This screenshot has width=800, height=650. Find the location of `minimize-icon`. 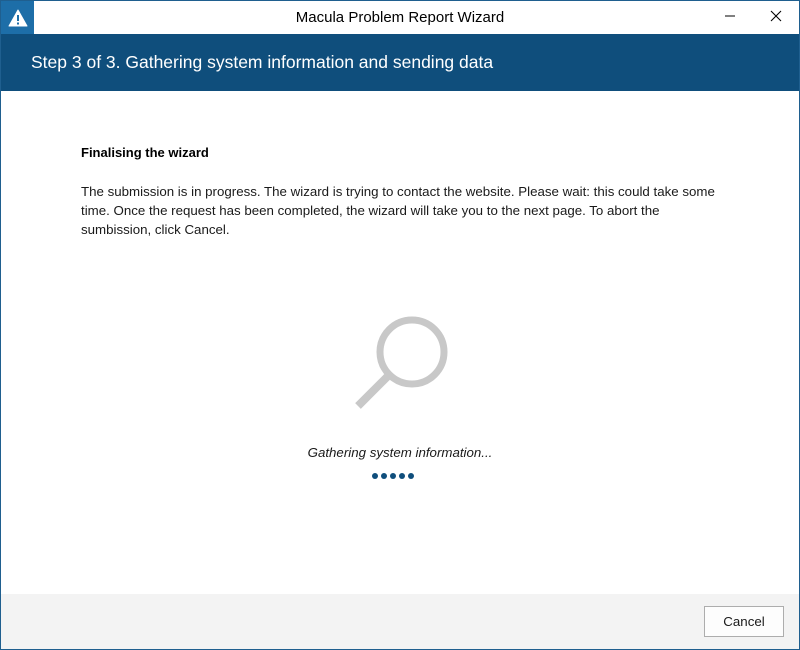

minimize-icon is located at coordinates (730, 18).